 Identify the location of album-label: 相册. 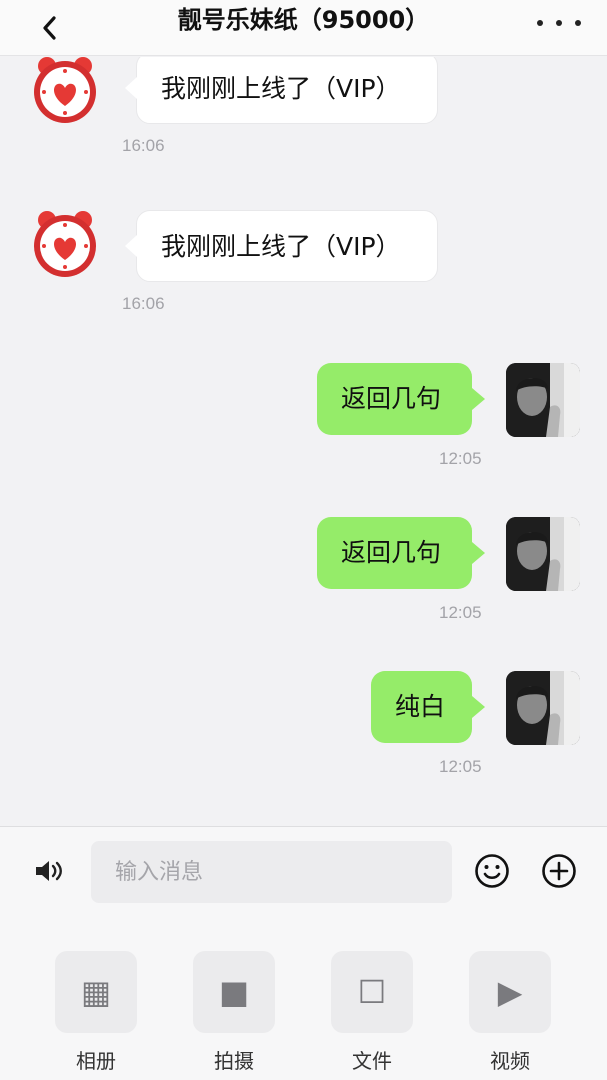
(96, 1061).